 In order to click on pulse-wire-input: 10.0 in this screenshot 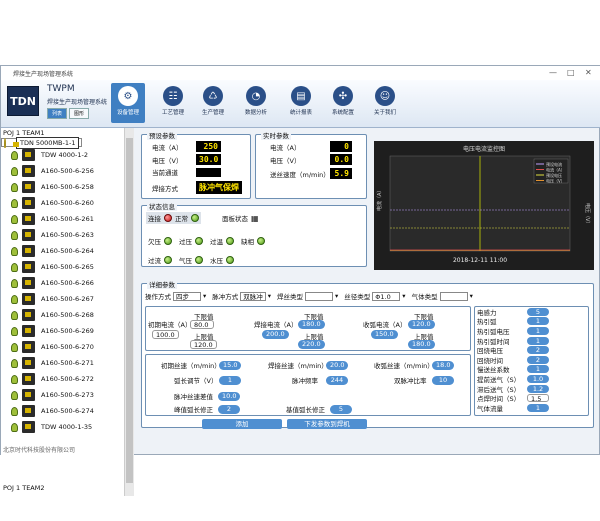, I will do `click(229, 396)`.